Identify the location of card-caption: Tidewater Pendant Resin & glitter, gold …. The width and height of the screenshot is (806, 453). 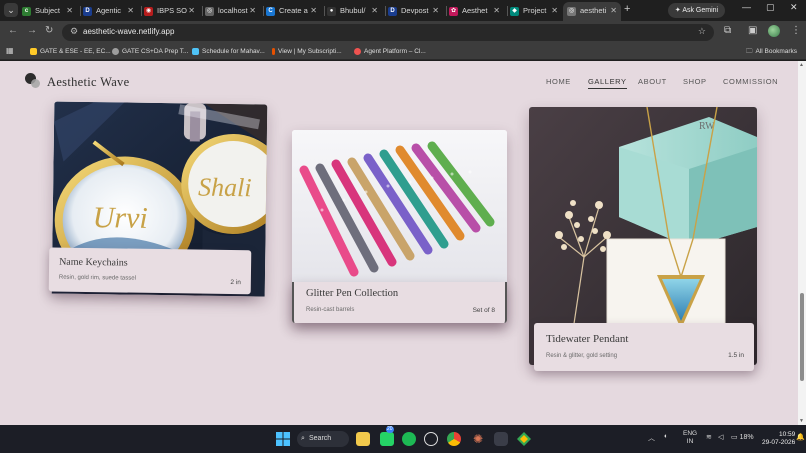
(644, 347).